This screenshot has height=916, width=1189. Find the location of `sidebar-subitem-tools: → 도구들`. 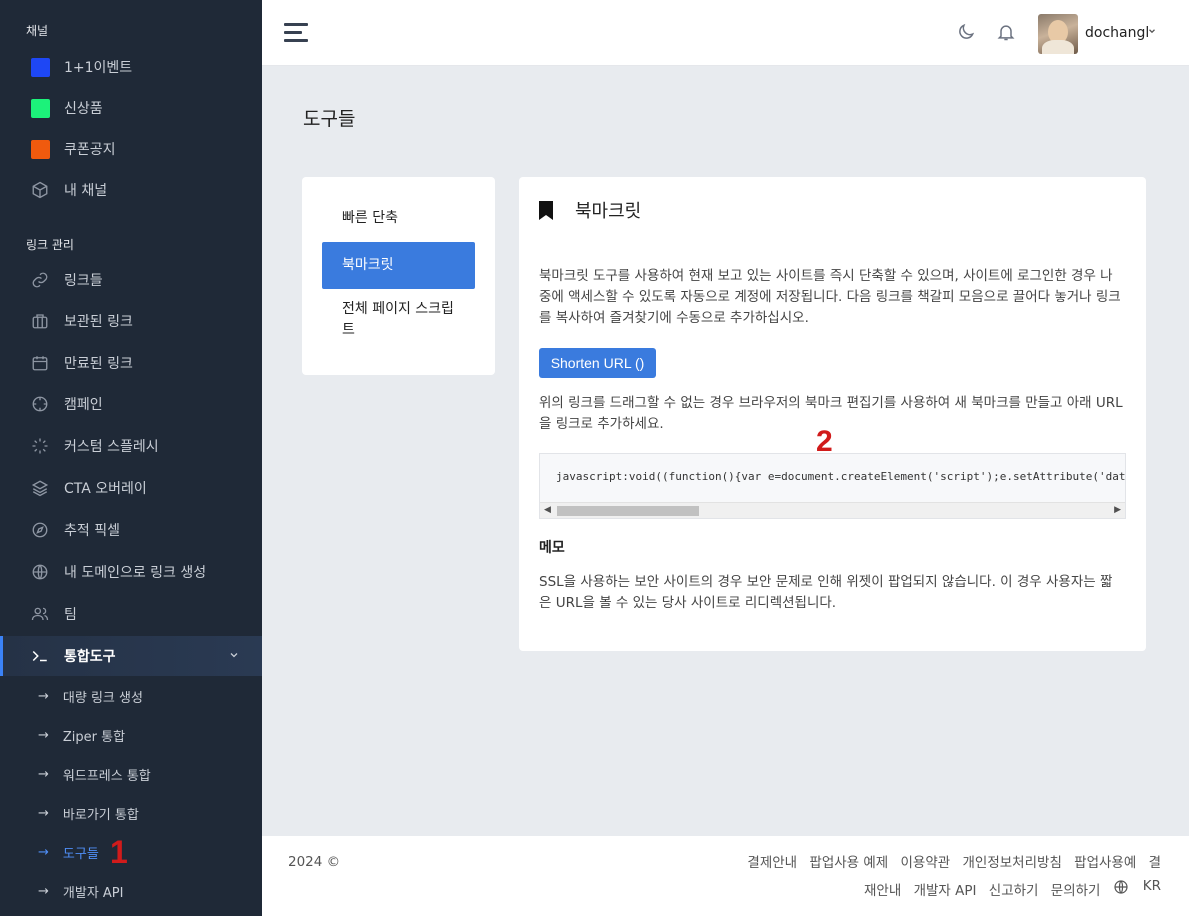

sidebar-subitem-tools: → 도구들 is located at coordinates (131, 852).